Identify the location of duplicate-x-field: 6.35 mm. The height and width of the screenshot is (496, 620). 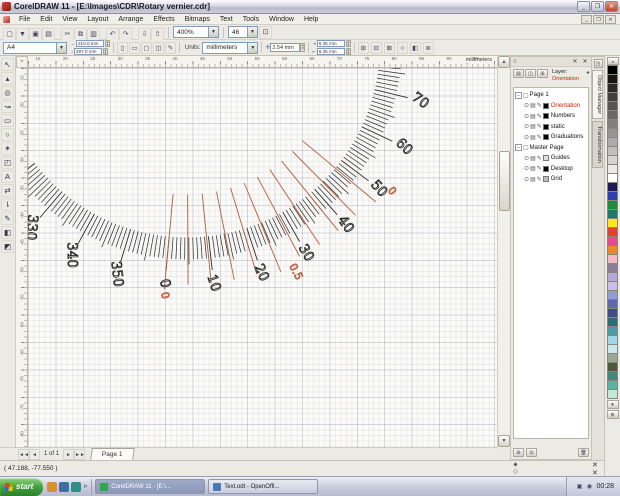
(330, 43).